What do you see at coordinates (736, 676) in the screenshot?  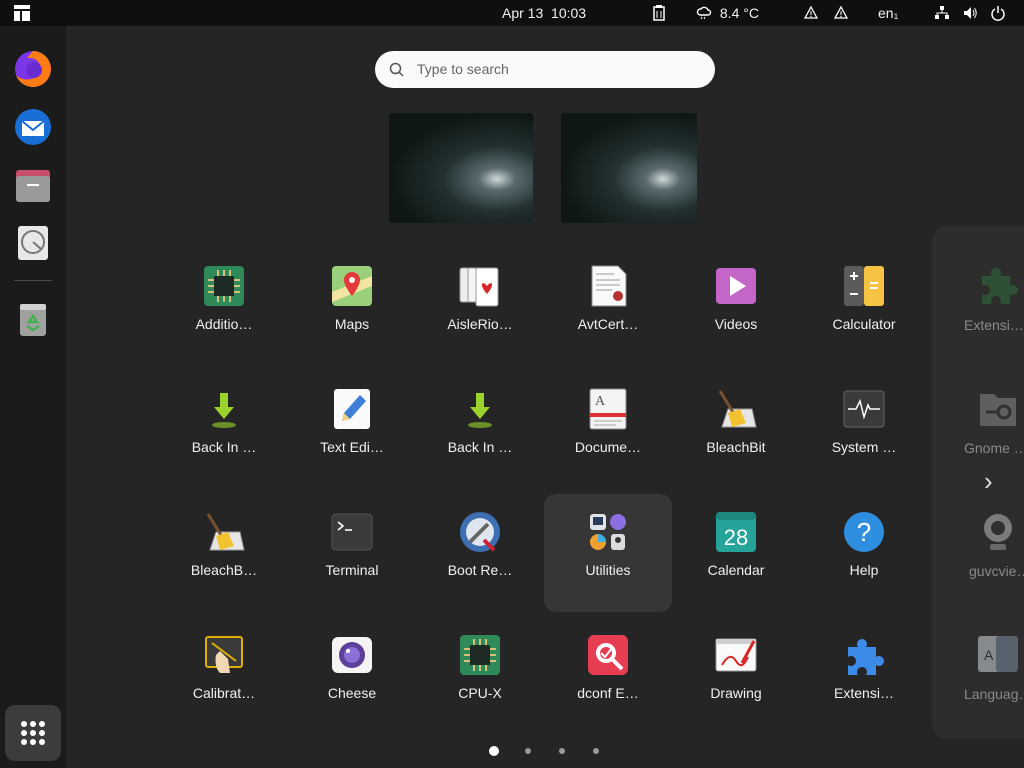 I see `app-tile: Drawing` at bounding box center [736, 676].